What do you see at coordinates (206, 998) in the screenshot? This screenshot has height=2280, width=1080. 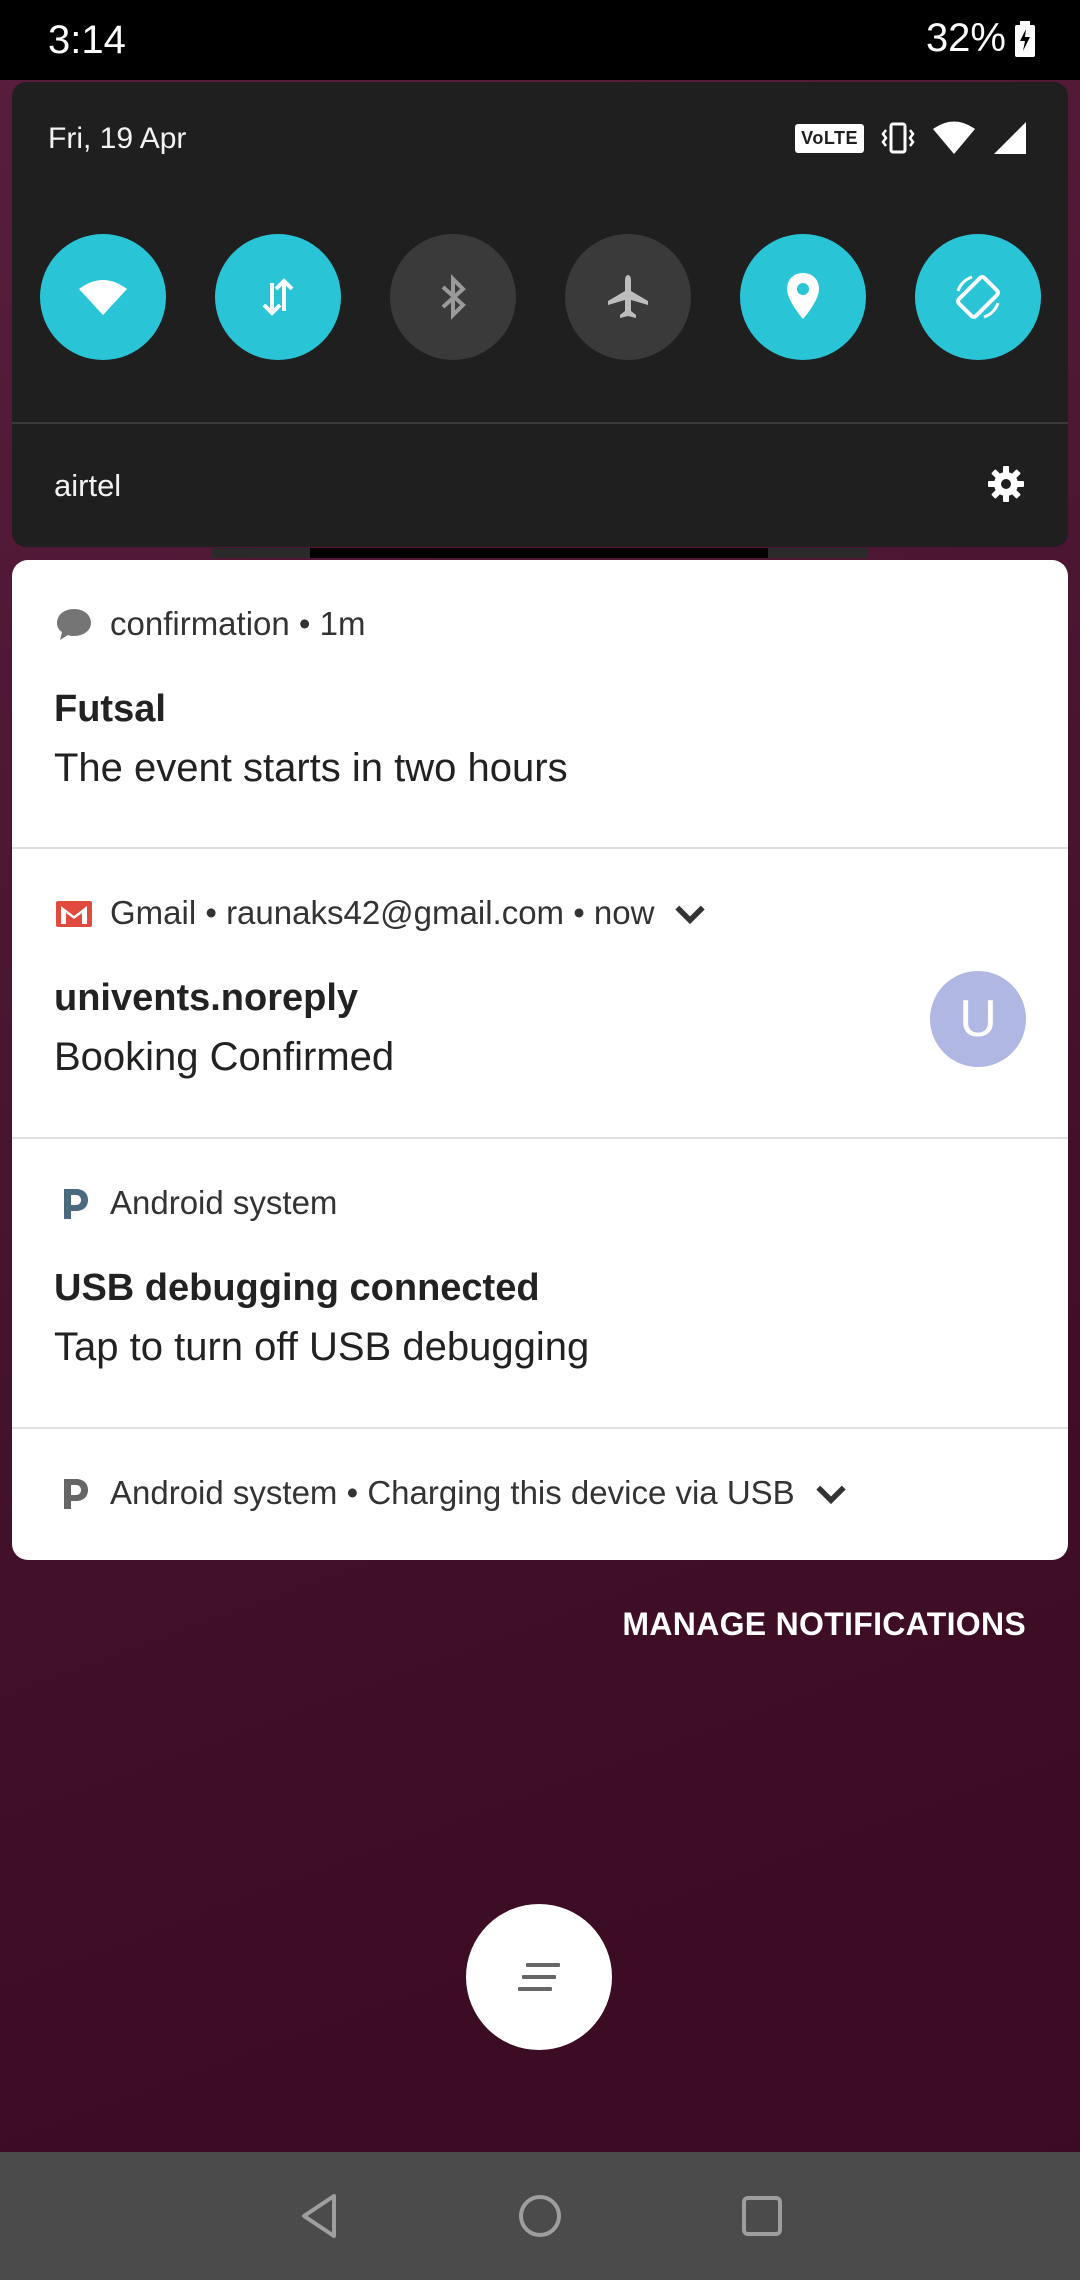 I see `notification-title: univents.noreply` at bounding box center [206, 998].